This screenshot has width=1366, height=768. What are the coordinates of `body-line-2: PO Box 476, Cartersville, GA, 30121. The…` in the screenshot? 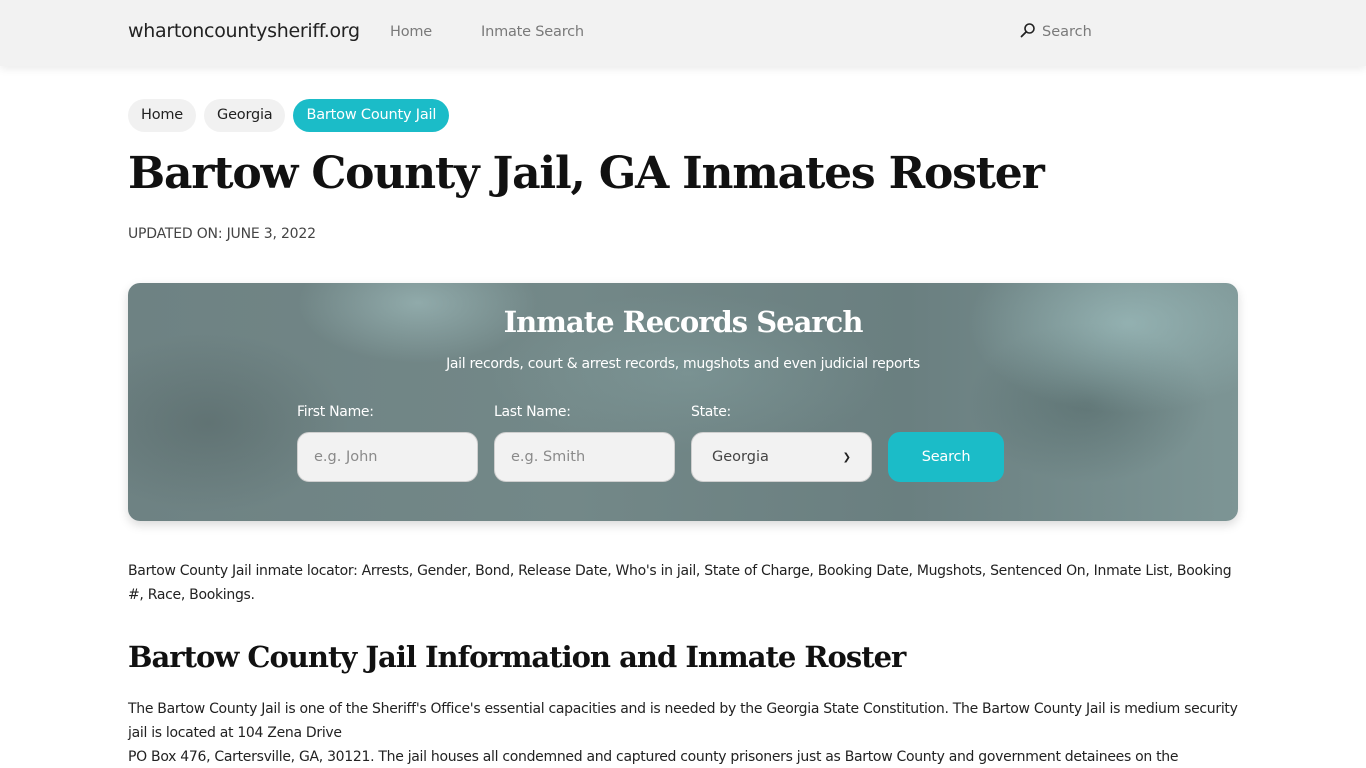 It's located at (653, 757).